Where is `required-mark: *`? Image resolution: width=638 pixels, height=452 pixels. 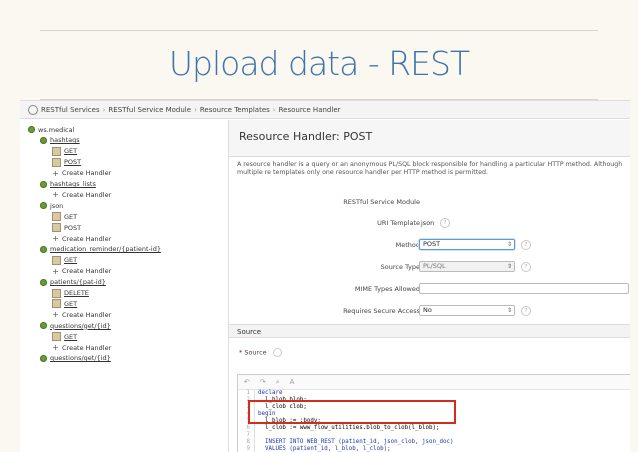 required-mark: * is located at coordinates (241, 352).